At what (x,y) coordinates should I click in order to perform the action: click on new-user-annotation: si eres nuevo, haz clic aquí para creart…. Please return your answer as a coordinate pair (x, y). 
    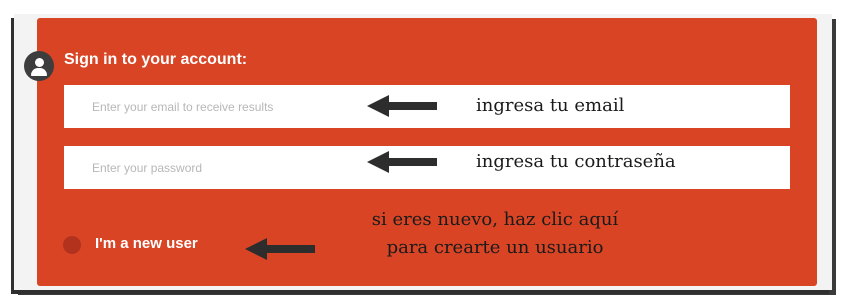
    Looking at the image, I should click on (495, 234).